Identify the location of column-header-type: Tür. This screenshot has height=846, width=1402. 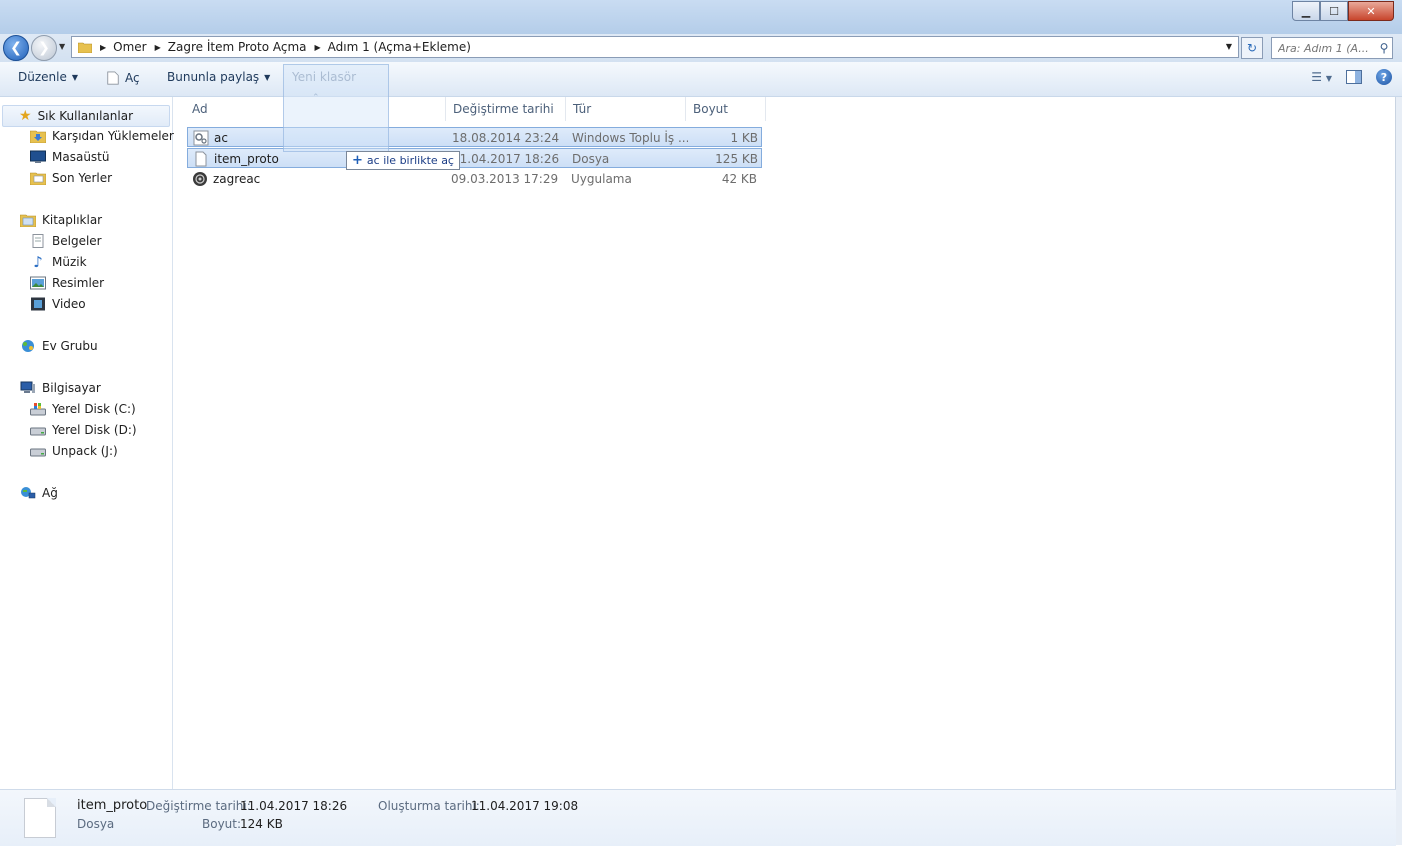
(626, 109).